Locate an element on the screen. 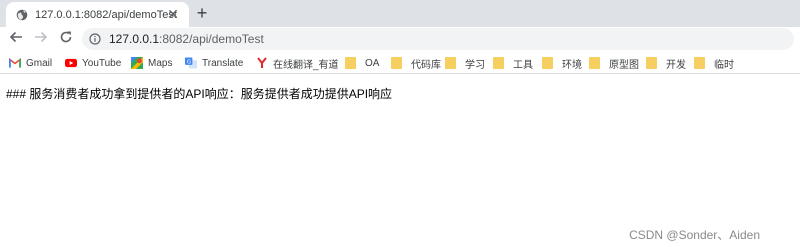 This screenshot has width=800, height=247. bookmark-label: 环境 is located at coordinates (572, 65).